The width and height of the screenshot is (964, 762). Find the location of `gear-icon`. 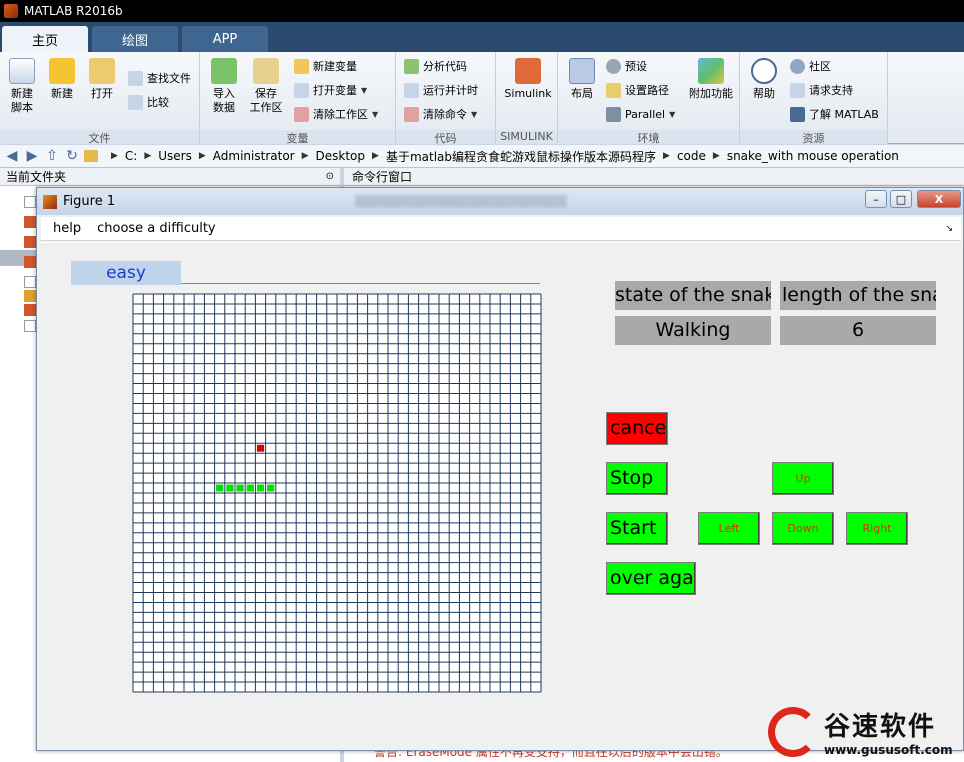

gear-icon is located at coordinates (613, 66).